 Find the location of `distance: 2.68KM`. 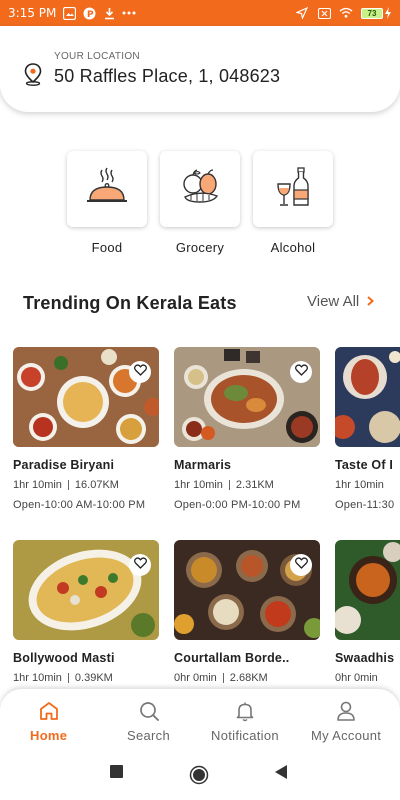

distance: 2.68KM is located at coordinates (248, 678).